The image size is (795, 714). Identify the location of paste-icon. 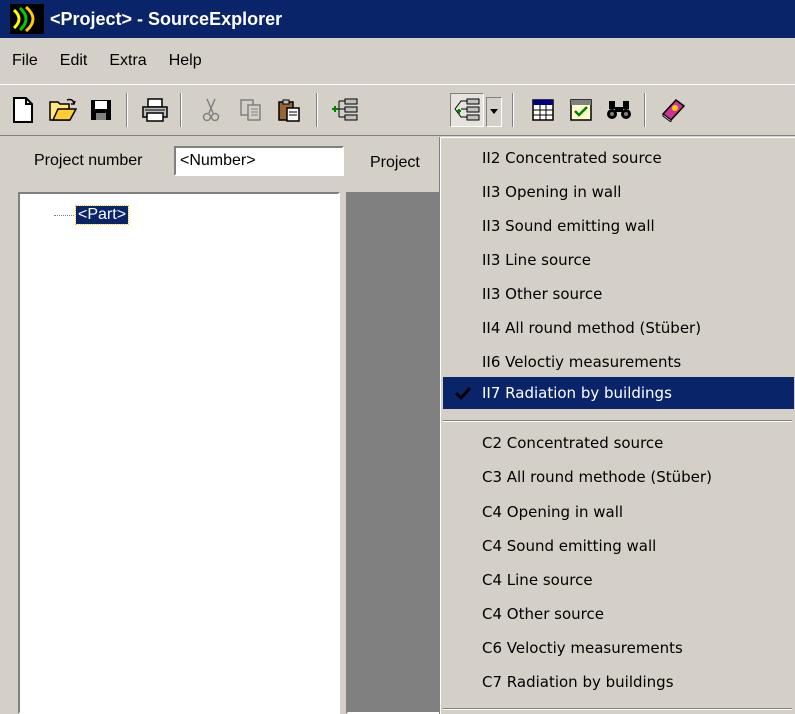
(289, 110).